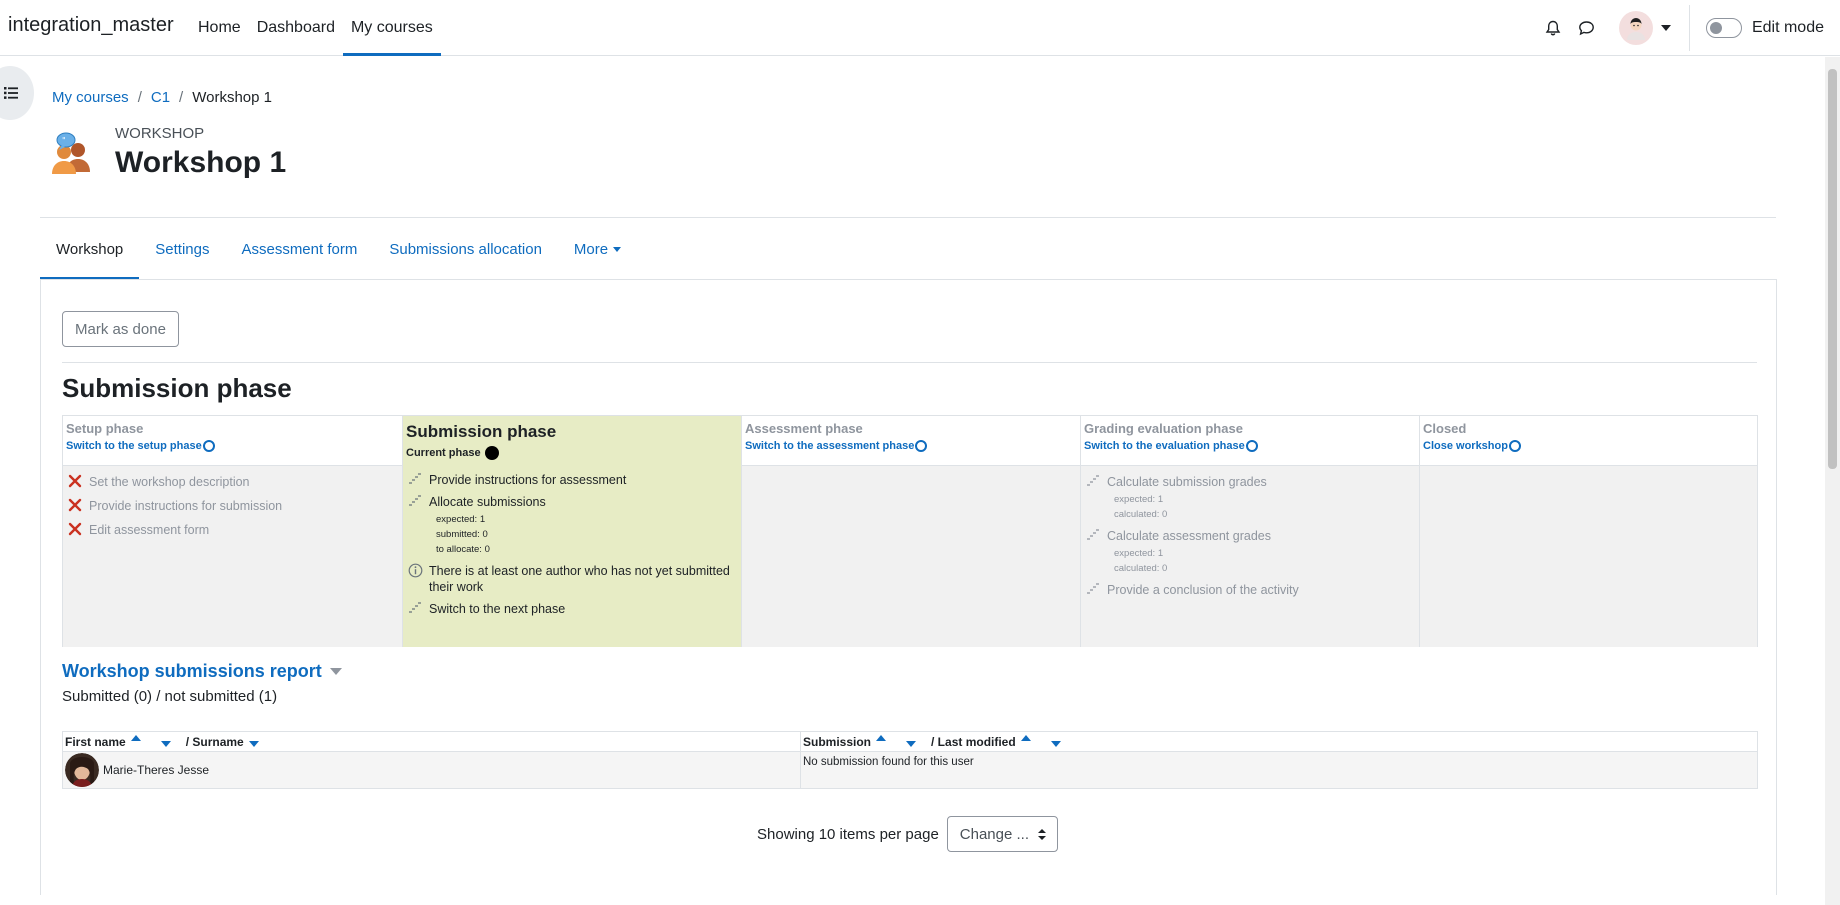 The image size is (1840, 905). I want to click on phase-name: Grading evaluation phase, so click(1163, 428).